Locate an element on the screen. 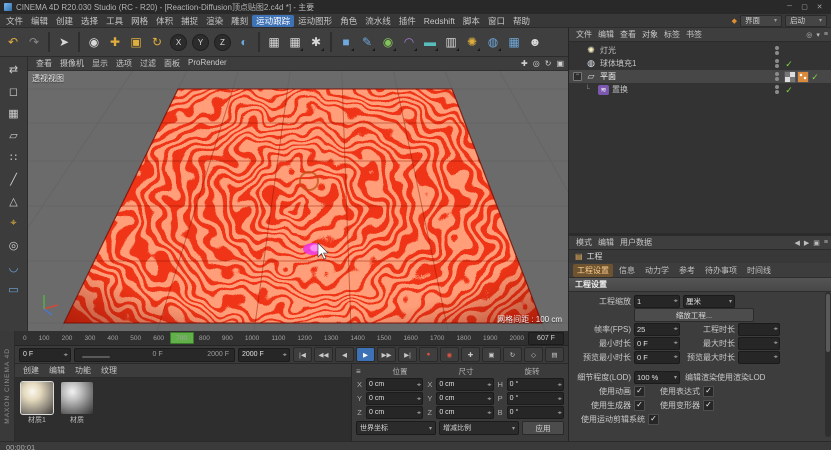 The height and width of the screenshot is (450, 831). duration-input: ◂▸ is located at coordinates (759, 329).